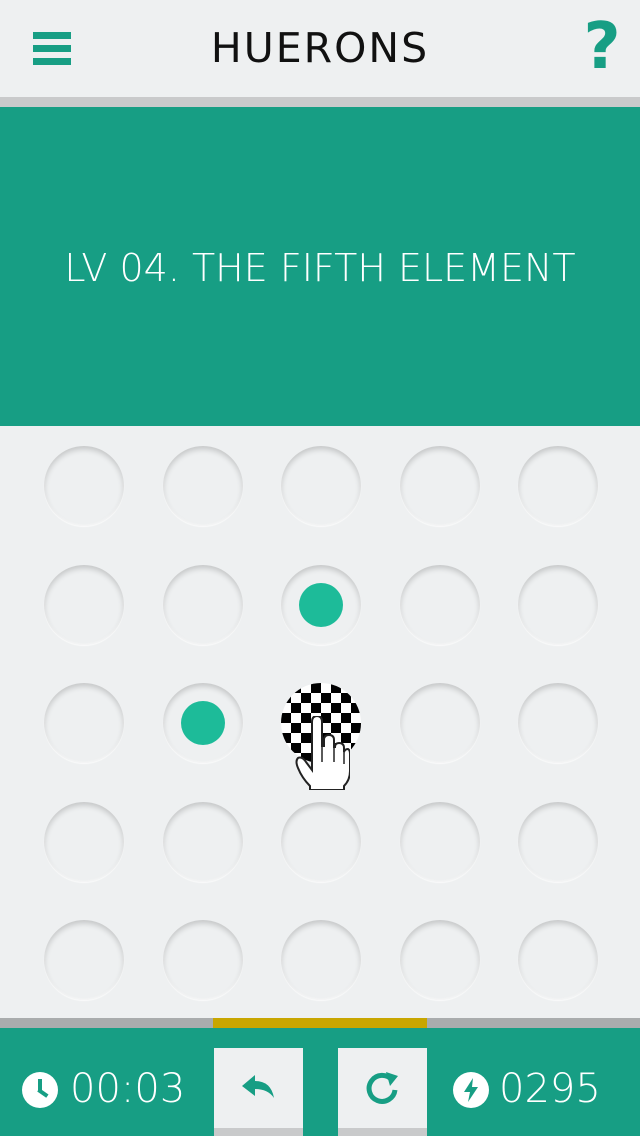  I want to click on help-button: ?, so click(602, 47).